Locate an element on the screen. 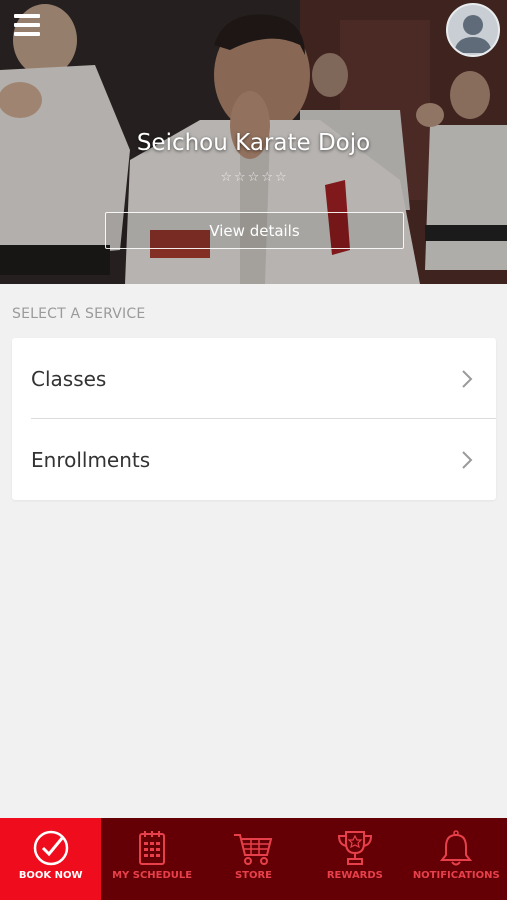 The height and width of the screenshot is (900, 507). nav-book-now: BOOK NOW is located at coordinates (51, 859).